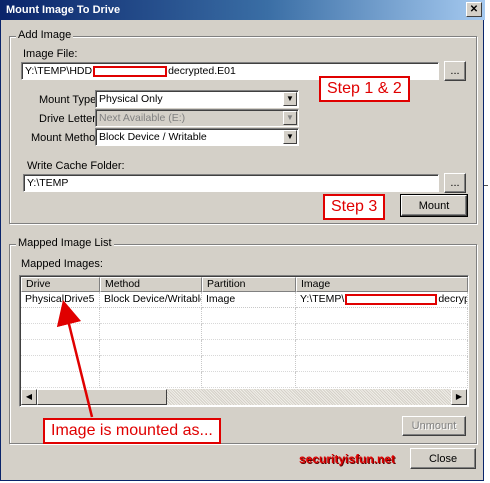 This screenshot has width=490, height=483. Describe the element at coordinates (347, 459) in the screenshot. I see `watermark-text: securityisfun.net` at that location.